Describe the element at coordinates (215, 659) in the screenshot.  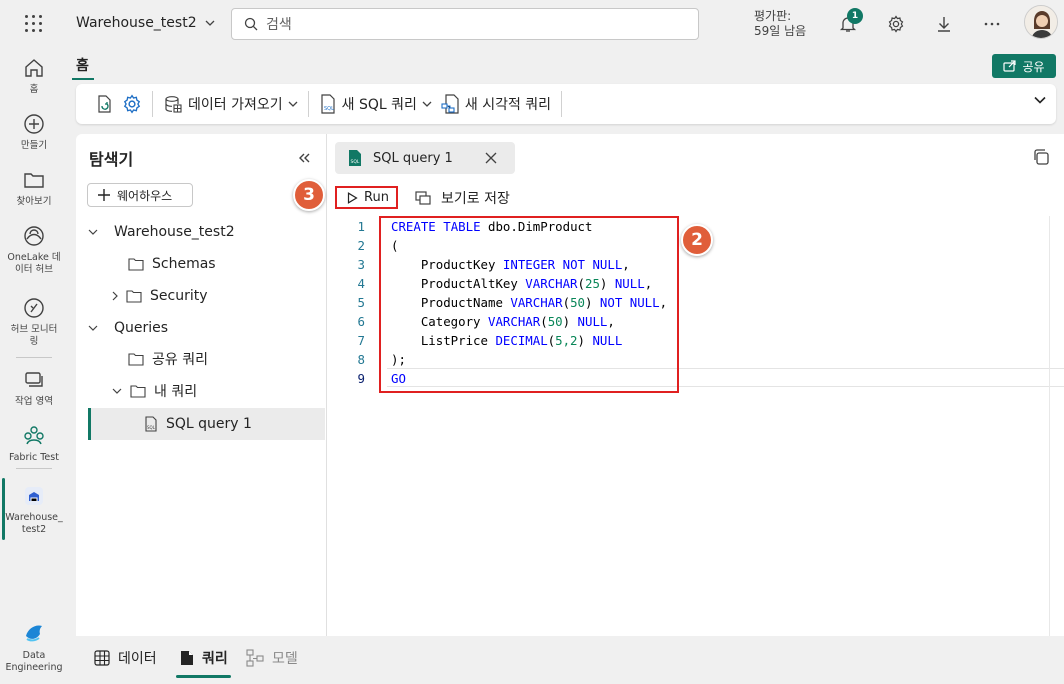
I see `tab-query-label: 쿼리` at that location.